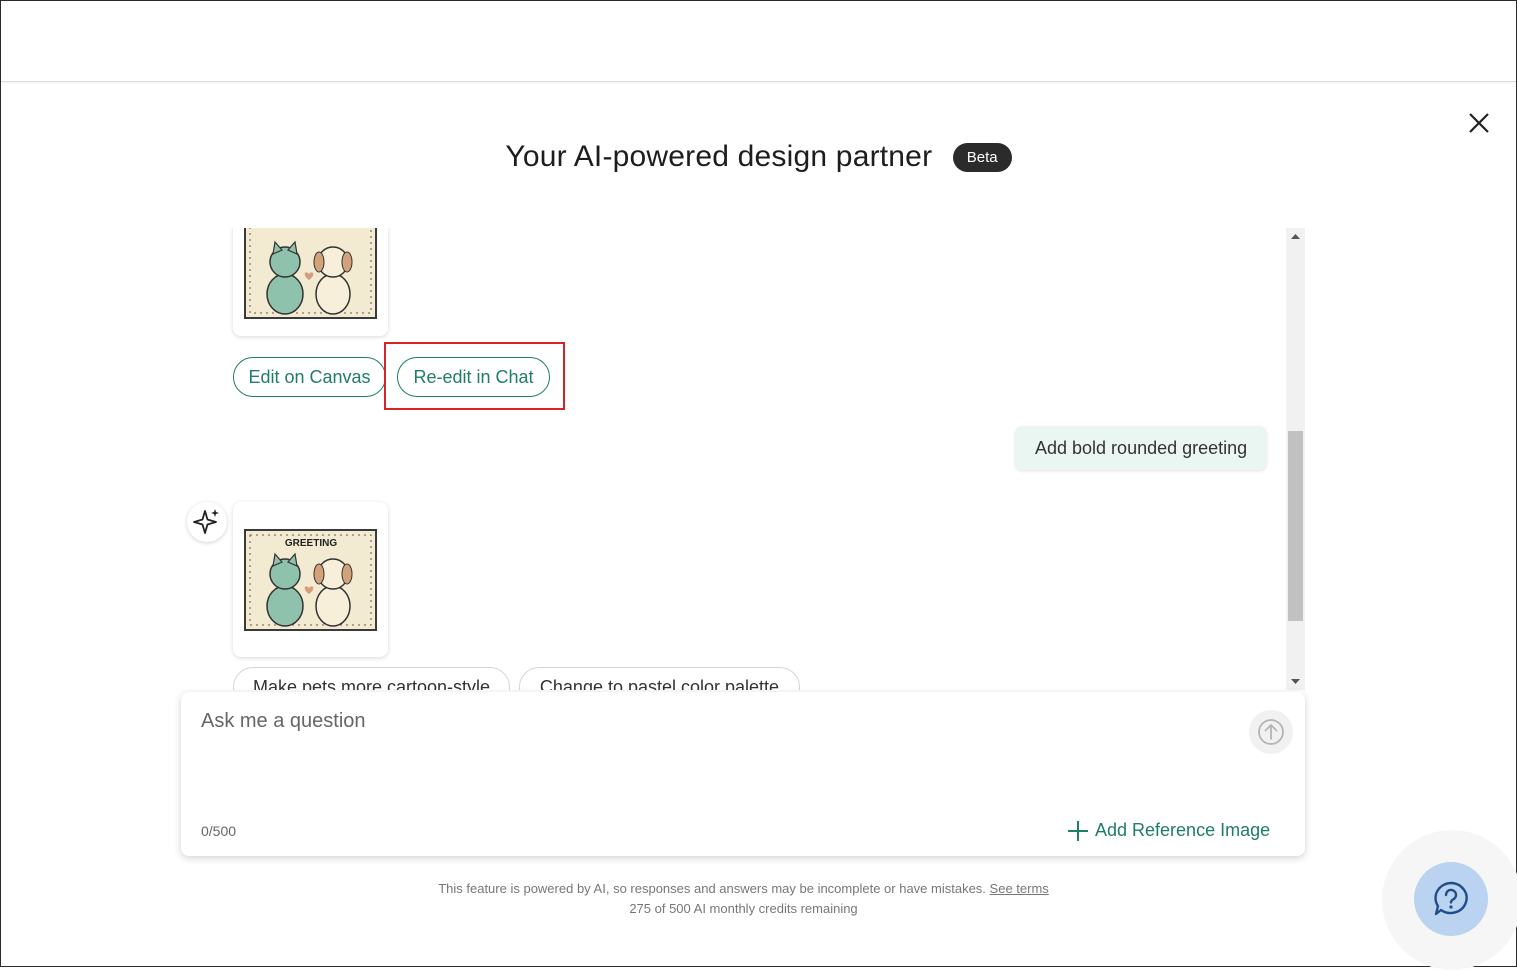 The width and height of the screenshot is (1517, 970). What do you see at coordinates (982, 157) in the screenshot?
I see `beta-badge: Beta` at bounding box center [982, 157].